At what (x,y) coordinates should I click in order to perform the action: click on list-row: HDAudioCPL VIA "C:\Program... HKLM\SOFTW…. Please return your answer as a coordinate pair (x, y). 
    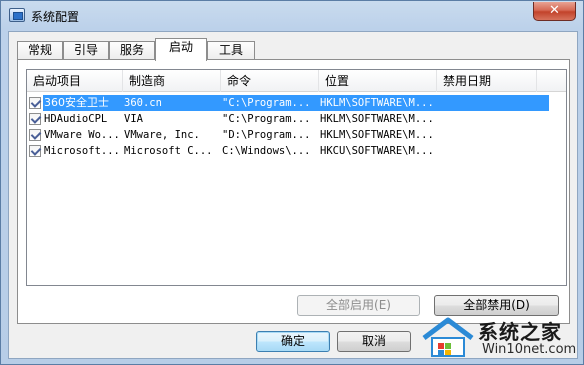
    Looking at the image, I should click on (284, 119).